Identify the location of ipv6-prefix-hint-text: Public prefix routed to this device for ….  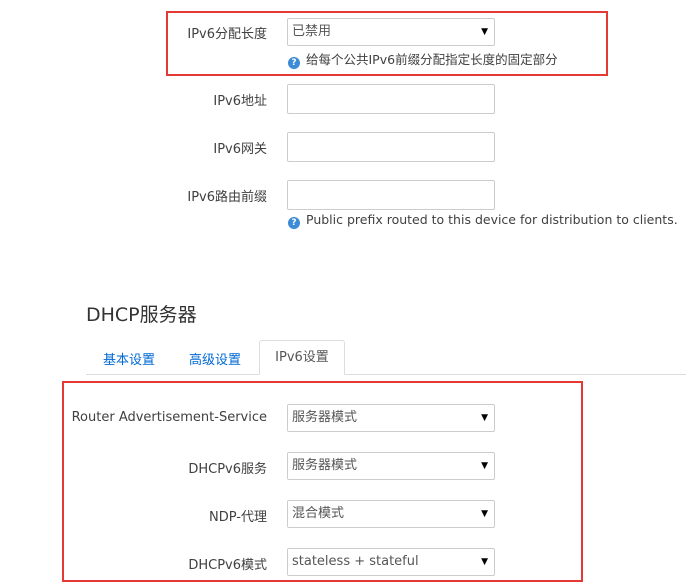
(492, 219).